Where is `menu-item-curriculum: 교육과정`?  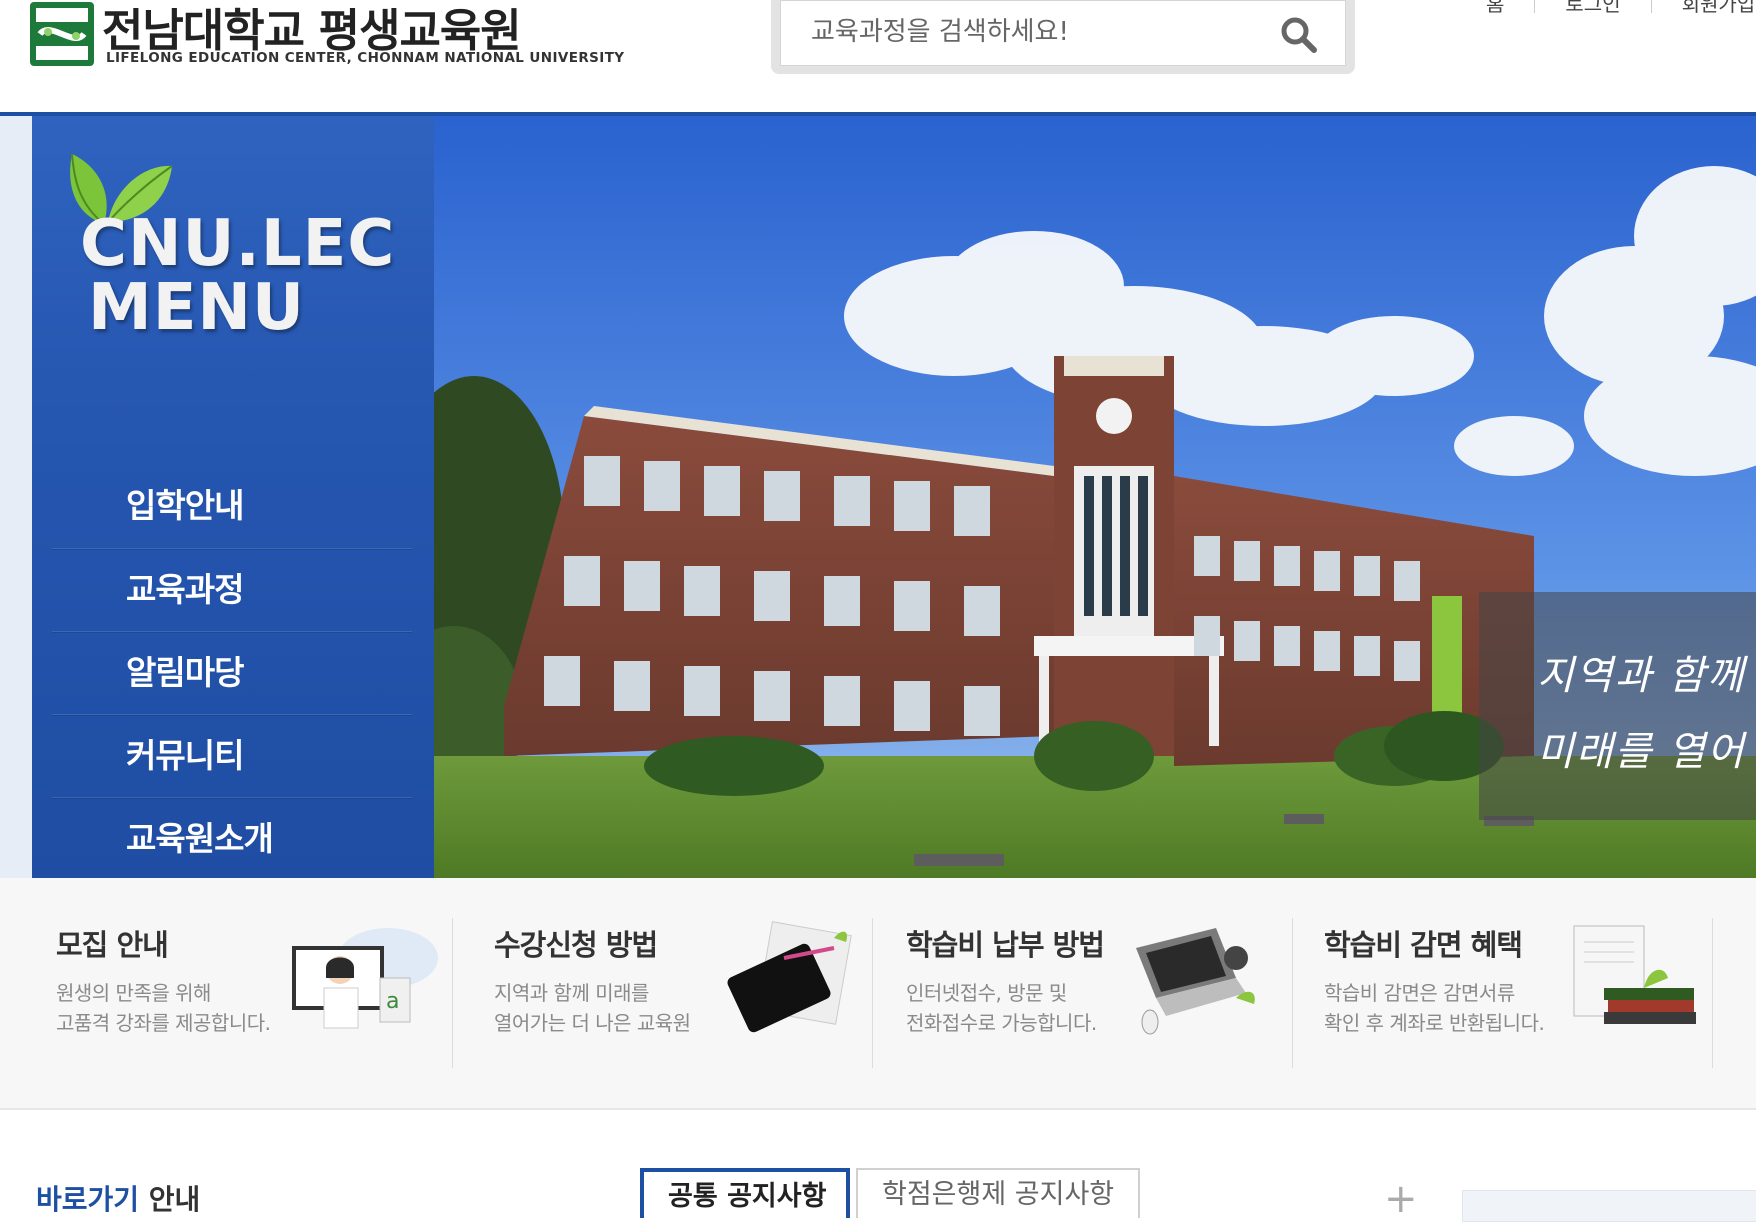 menu-item-curriculum: 교육과정 is located at coordinates (232, 590).